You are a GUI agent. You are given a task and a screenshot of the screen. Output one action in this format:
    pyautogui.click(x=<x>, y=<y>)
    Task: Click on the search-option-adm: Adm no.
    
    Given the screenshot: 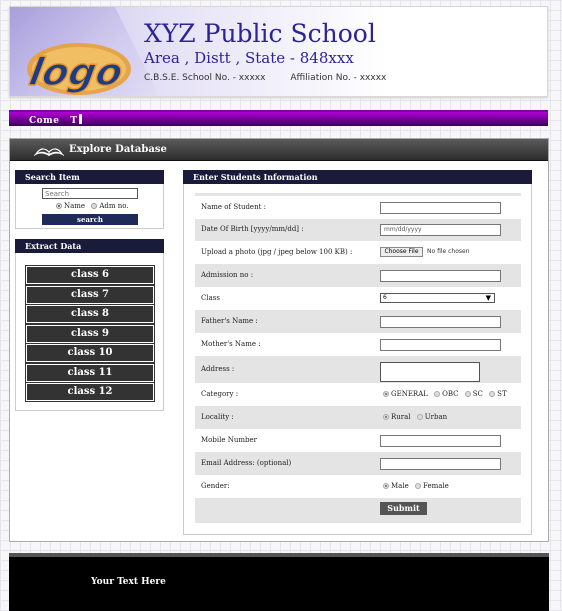 What is the action you would take?
    pyautogui.click(x=110, y=206)
    